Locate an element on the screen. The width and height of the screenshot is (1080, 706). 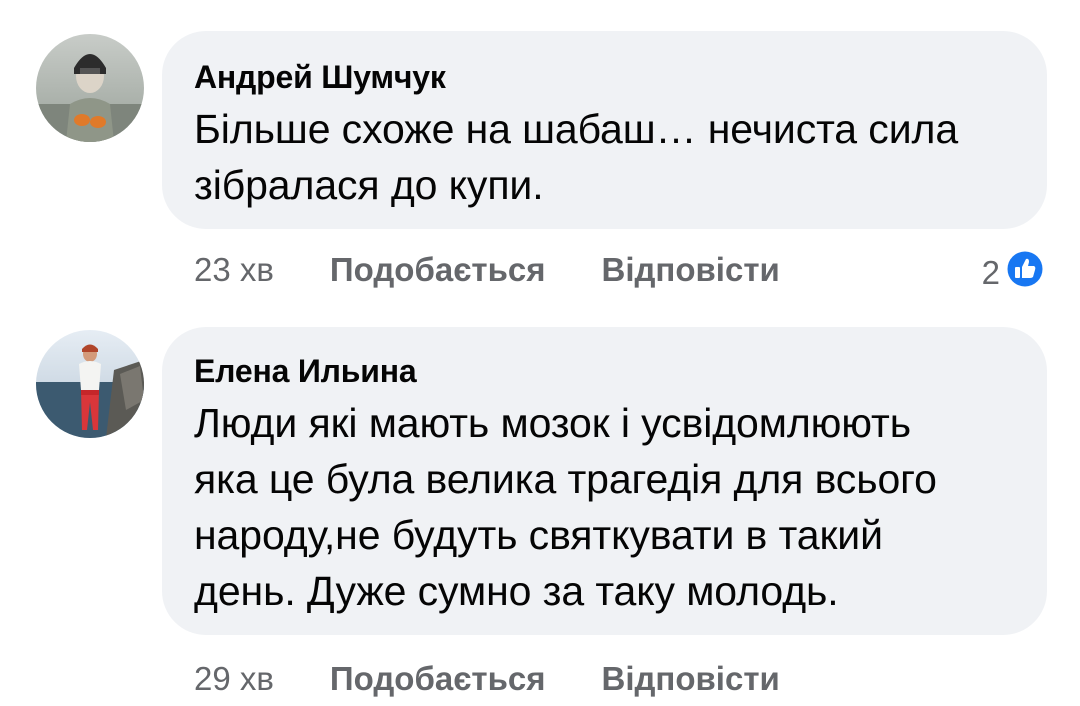
comment-text-line: Люди які мають мозок і усвідомлюють is located at coordinates (552, 423).